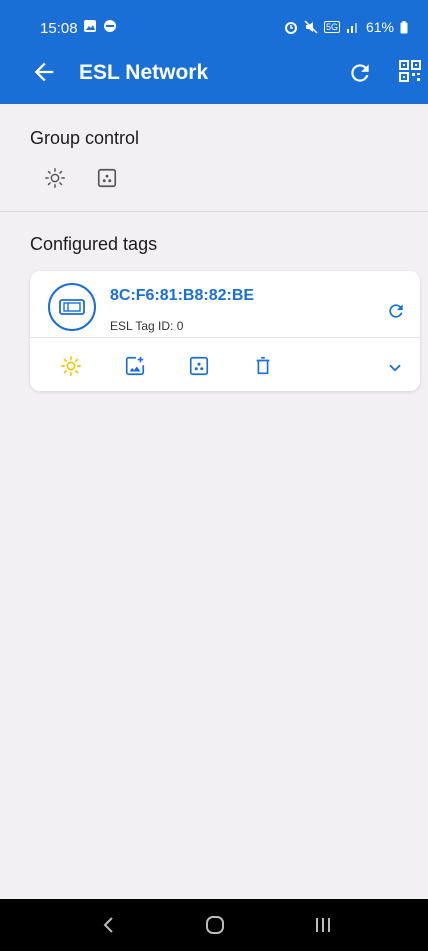 The width and height of the screenshot is (428, 951). Describe the element at coordinates (353, 27) in the screenshot. I see `signal-icon` at that location.